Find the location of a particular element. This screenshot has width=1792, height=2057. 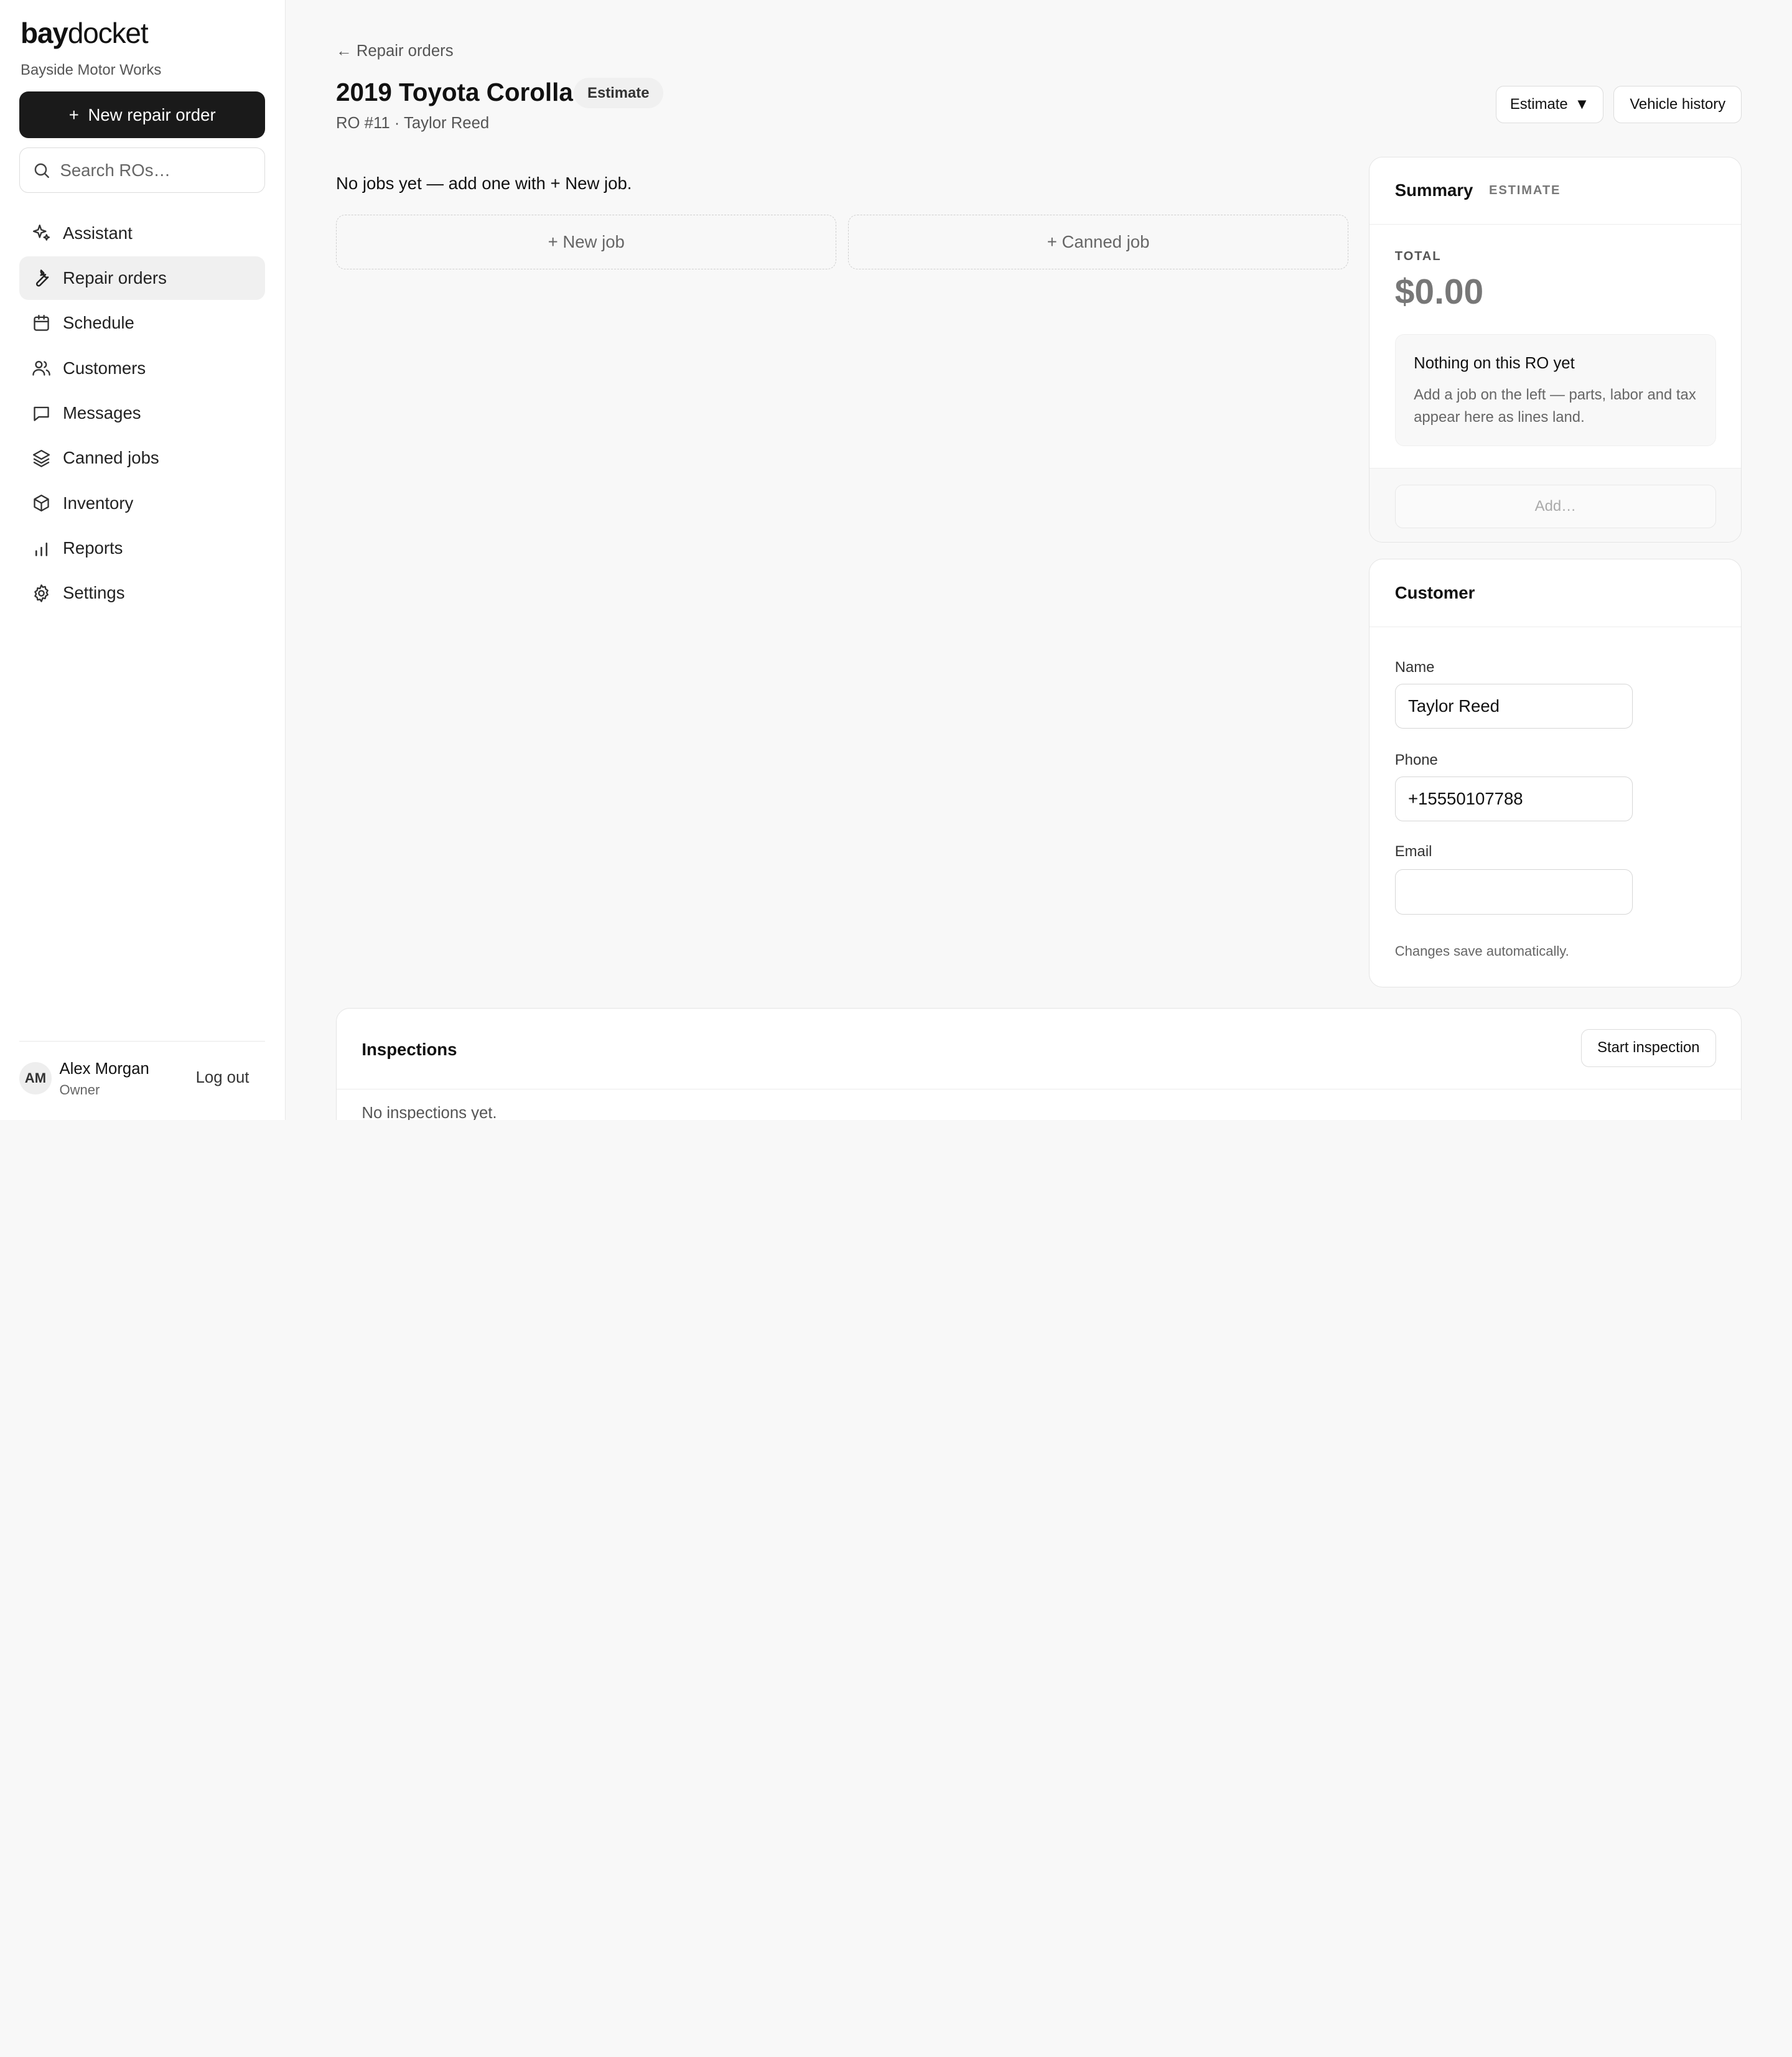

search-icon is located at coordinates (42, 170).